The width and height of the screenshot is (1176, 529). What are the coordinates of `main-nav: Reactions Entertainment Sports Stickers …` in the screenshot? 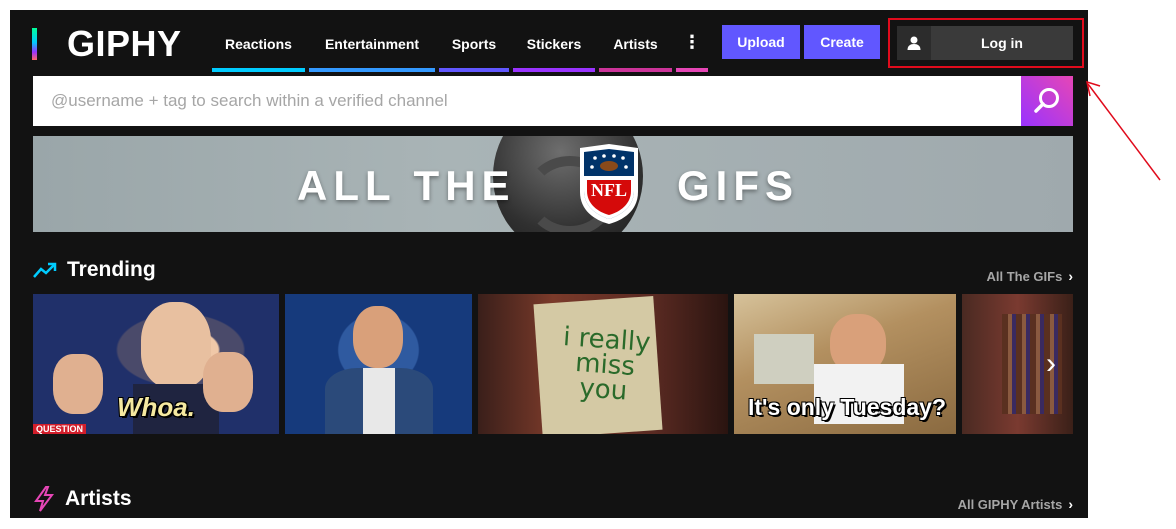 It's located at (462, 50).